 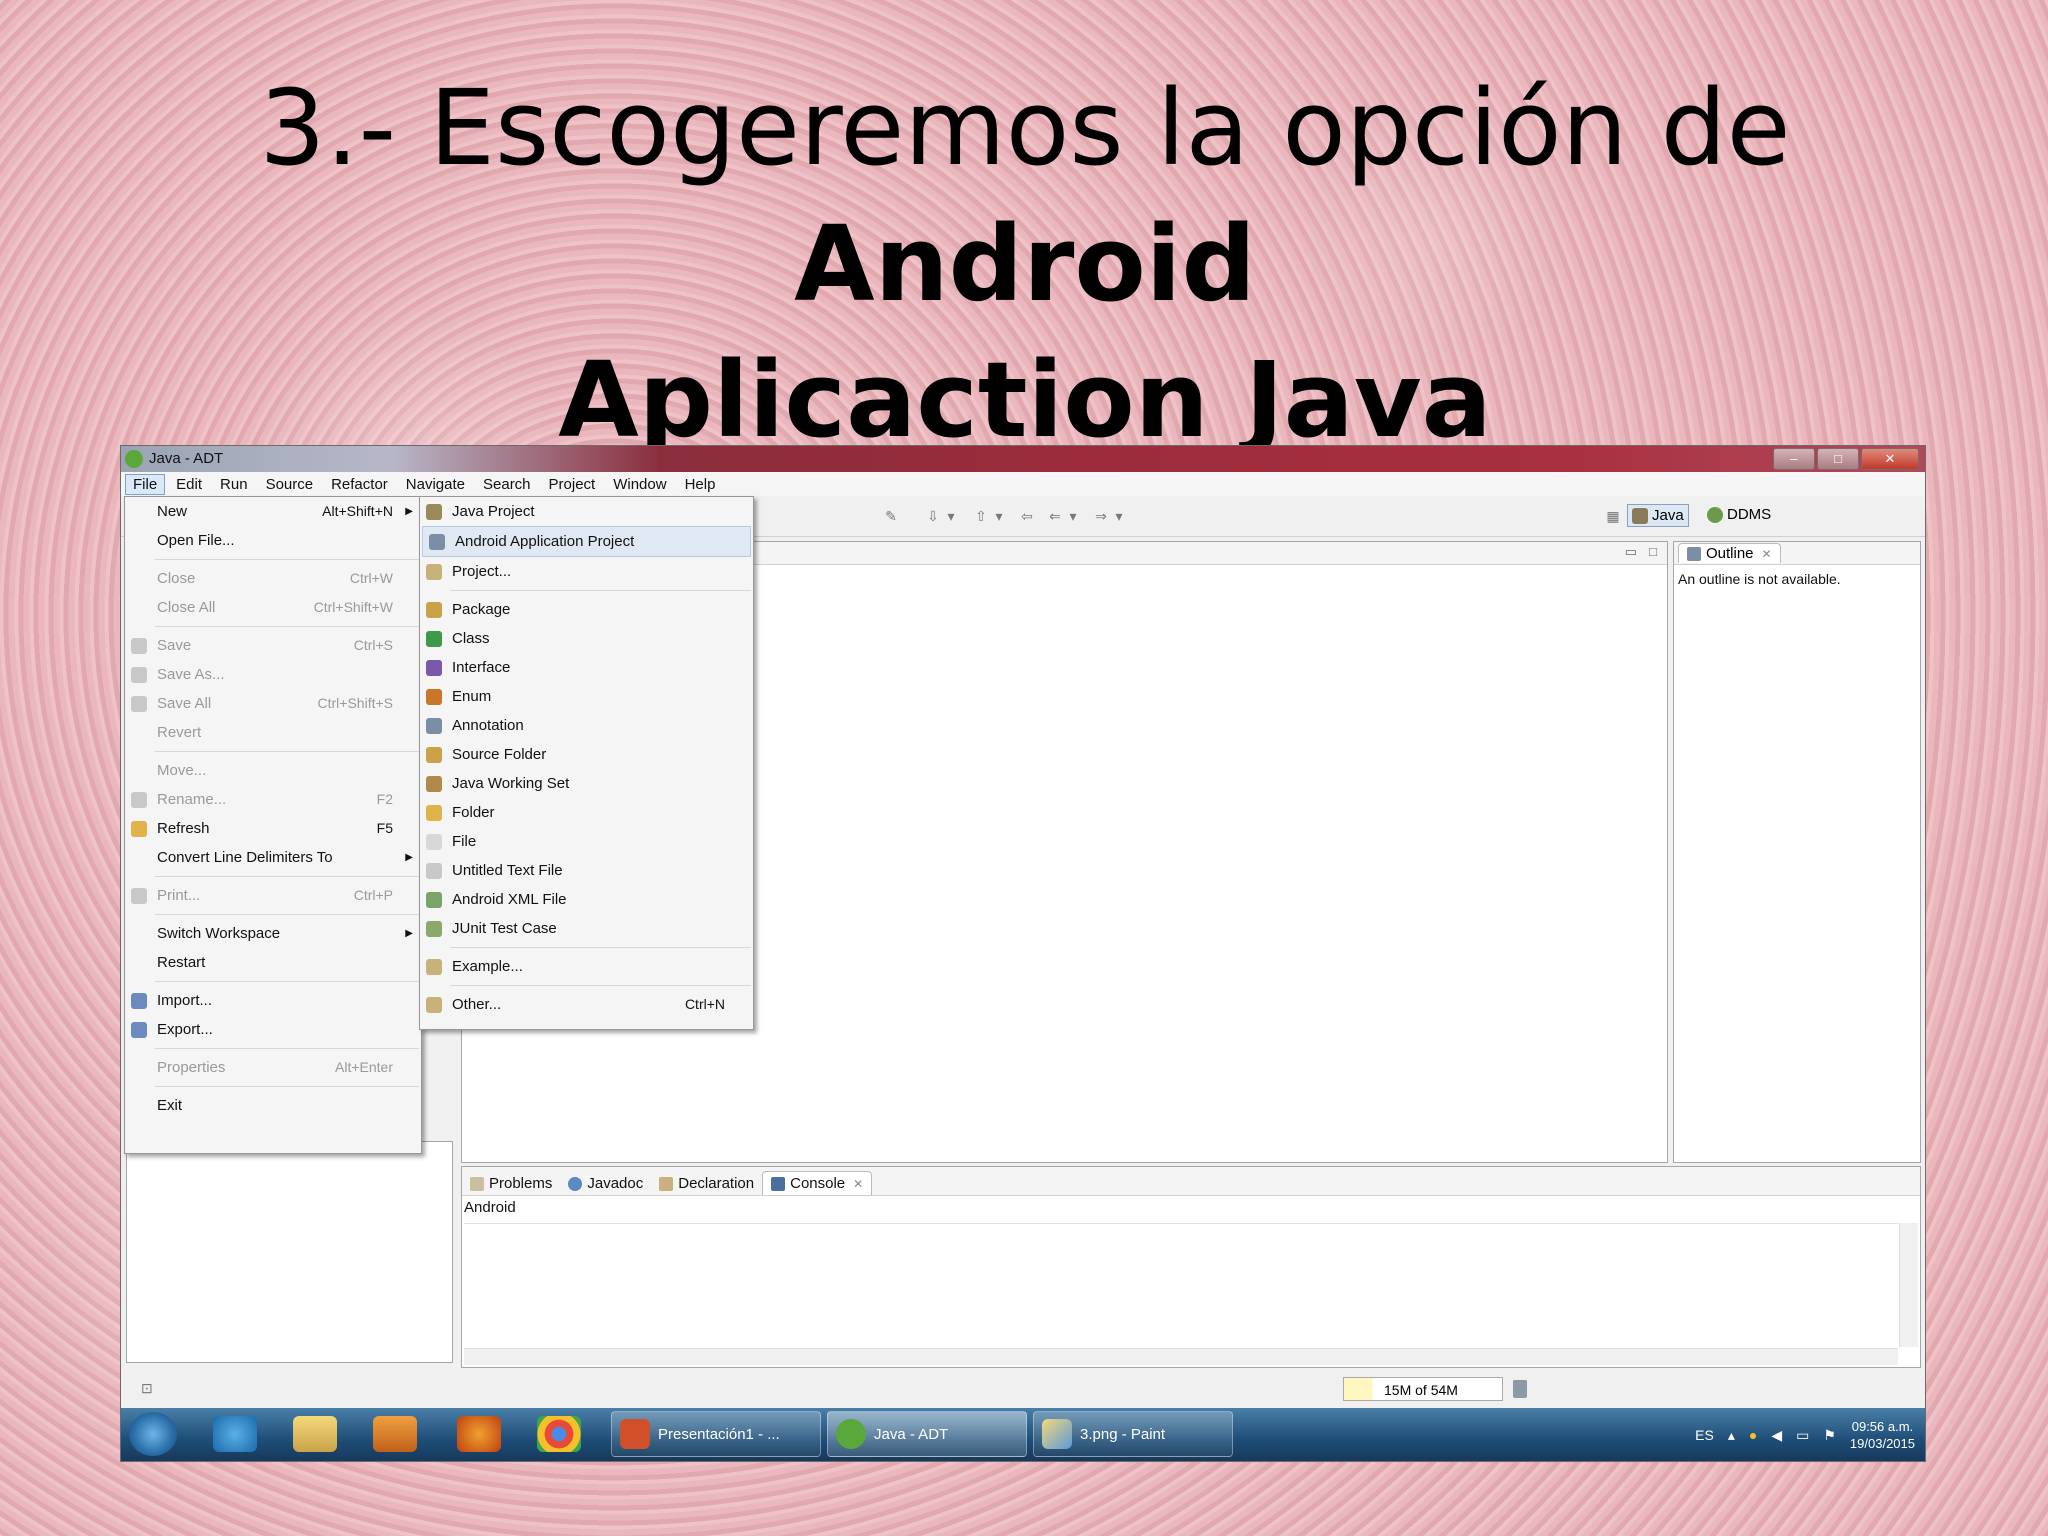 I want to click on volume-icon: ◀, so click(x=1776, y=1435).